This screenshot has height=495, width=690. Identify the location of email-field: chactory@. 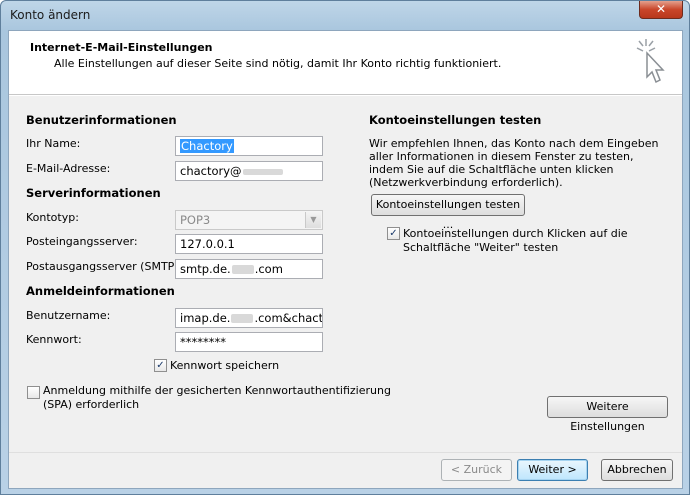
(249, 171).